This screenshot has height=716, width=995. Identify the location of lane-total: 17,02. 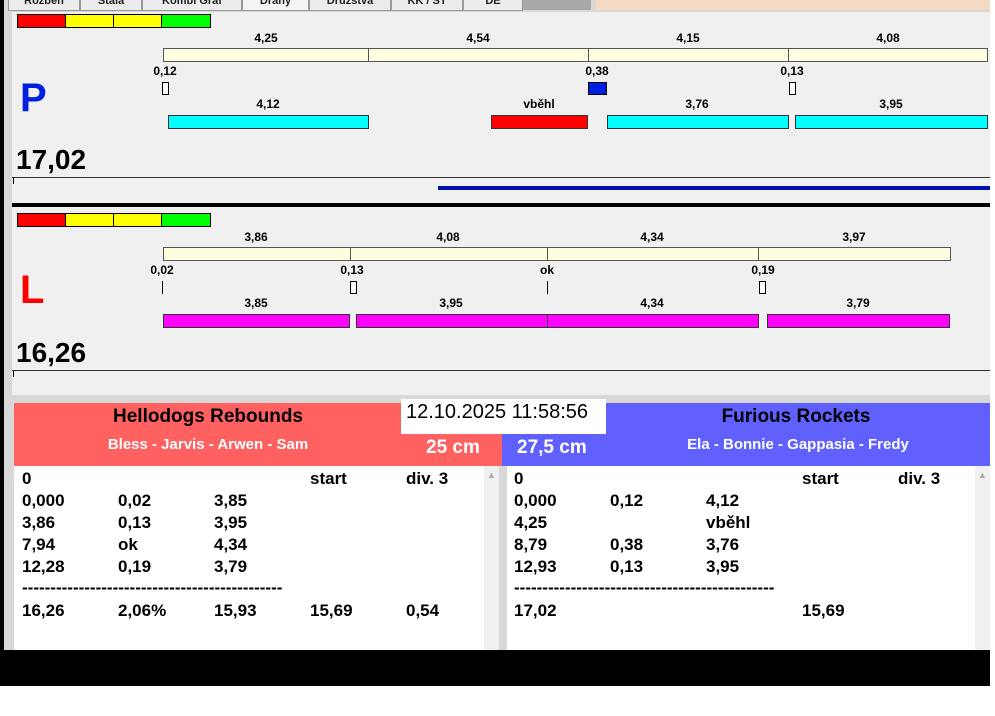
(51, 159).